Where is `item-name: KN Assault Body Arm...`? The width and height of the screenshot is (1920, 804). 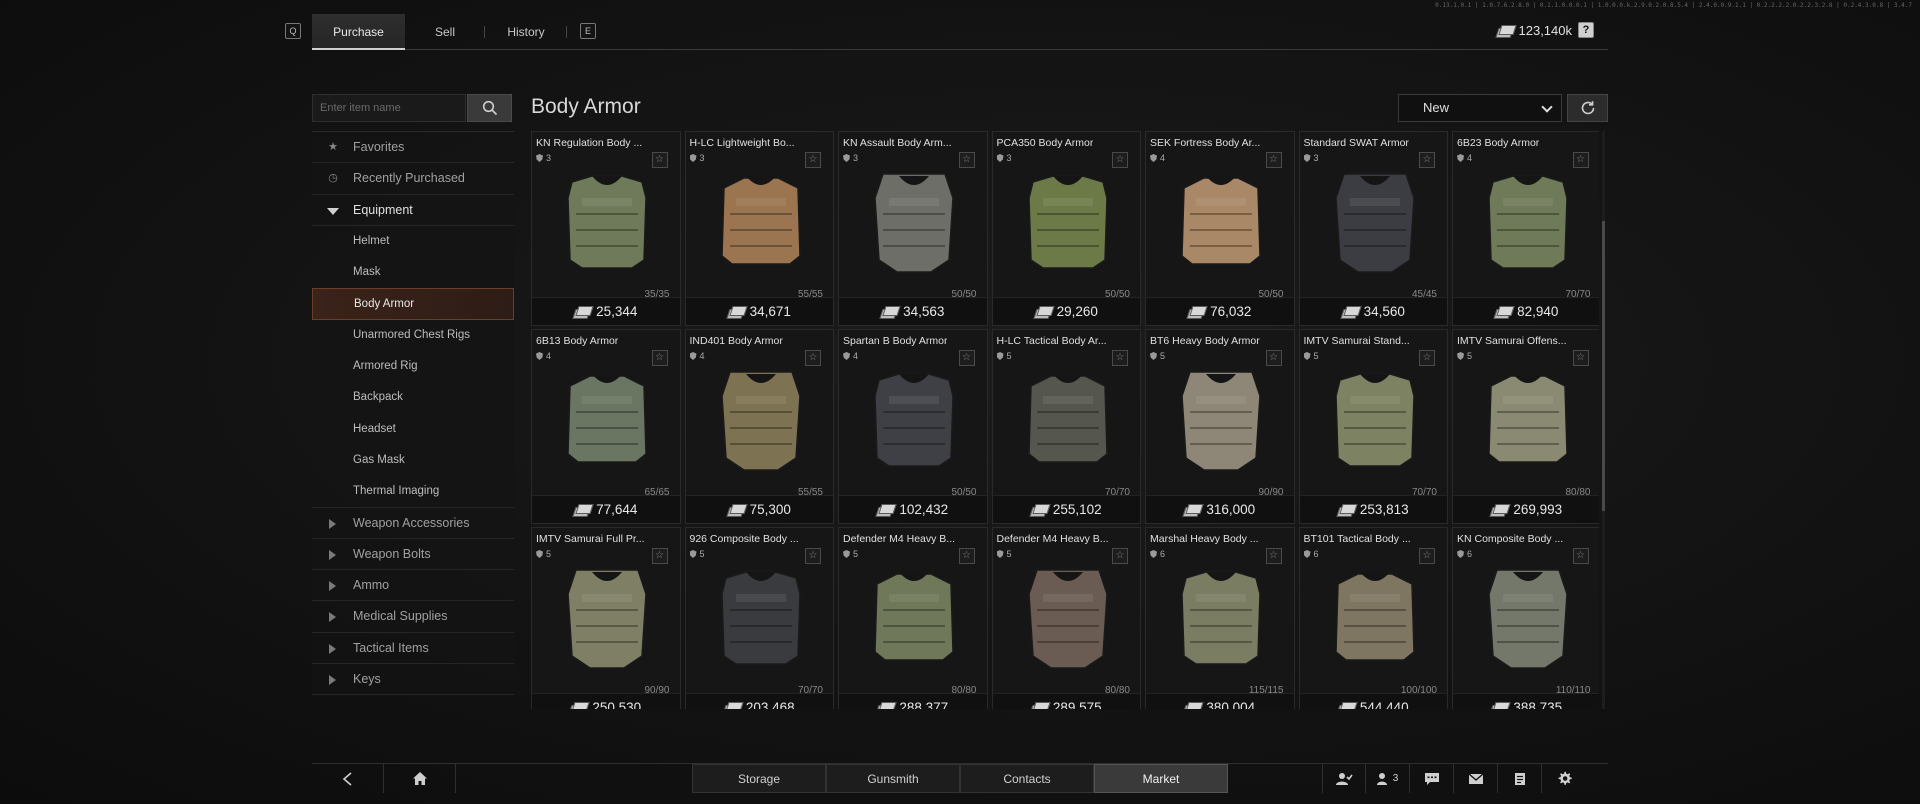 item-name: KN Assault Body Arm... is located at coordinates (897, 143).